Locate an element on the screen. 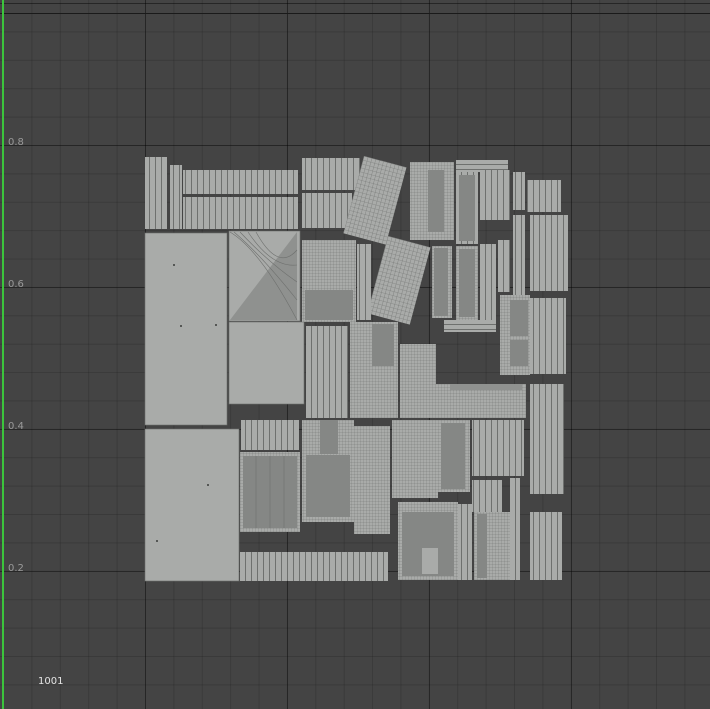 This screenshot has width=710, height=709. uv-shell-middle-lshapes is located at coordinates (416, 370).